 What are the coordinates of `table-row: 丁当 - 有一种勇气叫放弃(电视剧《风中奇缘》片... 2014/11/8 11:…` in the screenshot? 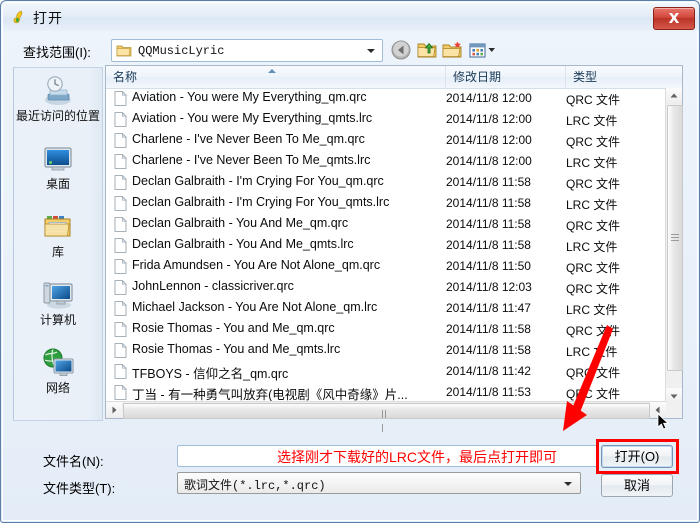 It's located at (386, 392).